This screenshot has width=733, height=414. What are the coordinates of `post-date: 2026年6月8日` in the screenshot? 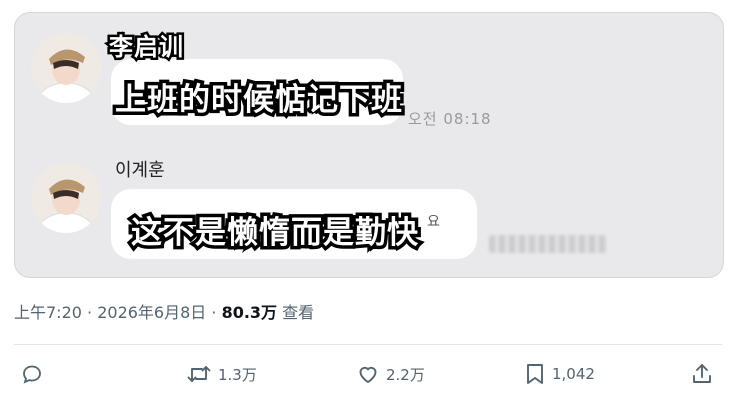 It's located at (151, 312).